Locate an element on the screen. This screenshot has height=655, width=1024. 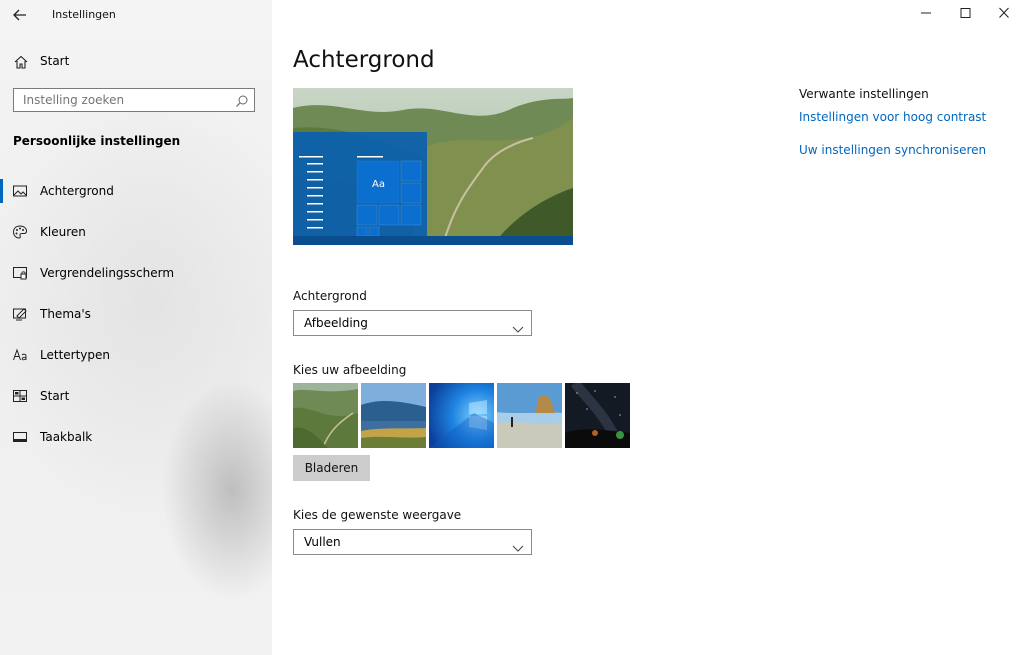
sidebar-item-vergrendelingsscherm: Vergrendelingsscherm is located at coordinates (136, 278).